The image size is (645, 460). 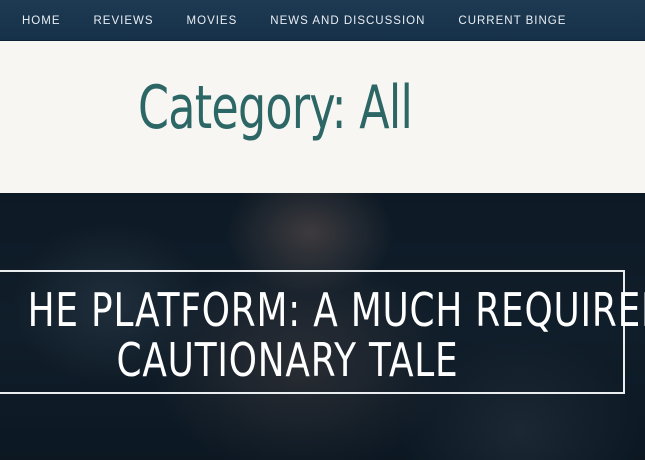 I want to click on nav-current-binge: CURRENT BINGE, so click(x=512, y=21).